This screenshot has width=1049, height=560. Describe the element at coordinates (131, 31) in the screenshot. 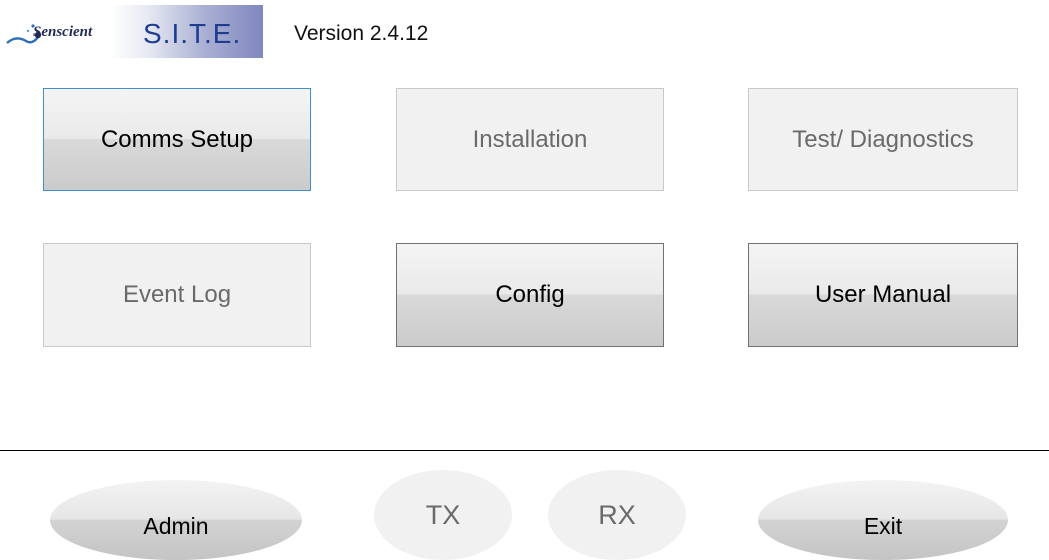

I see `senscient-site-logo: Senscient S.I.T.E.` at that location.